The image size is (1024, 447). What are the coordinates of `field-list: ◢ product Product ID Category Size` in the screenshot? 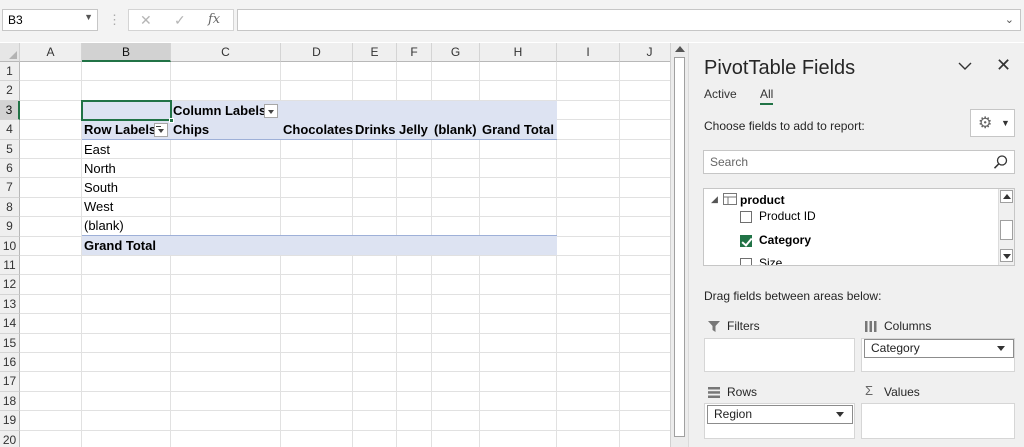 It's located at (859, 227).